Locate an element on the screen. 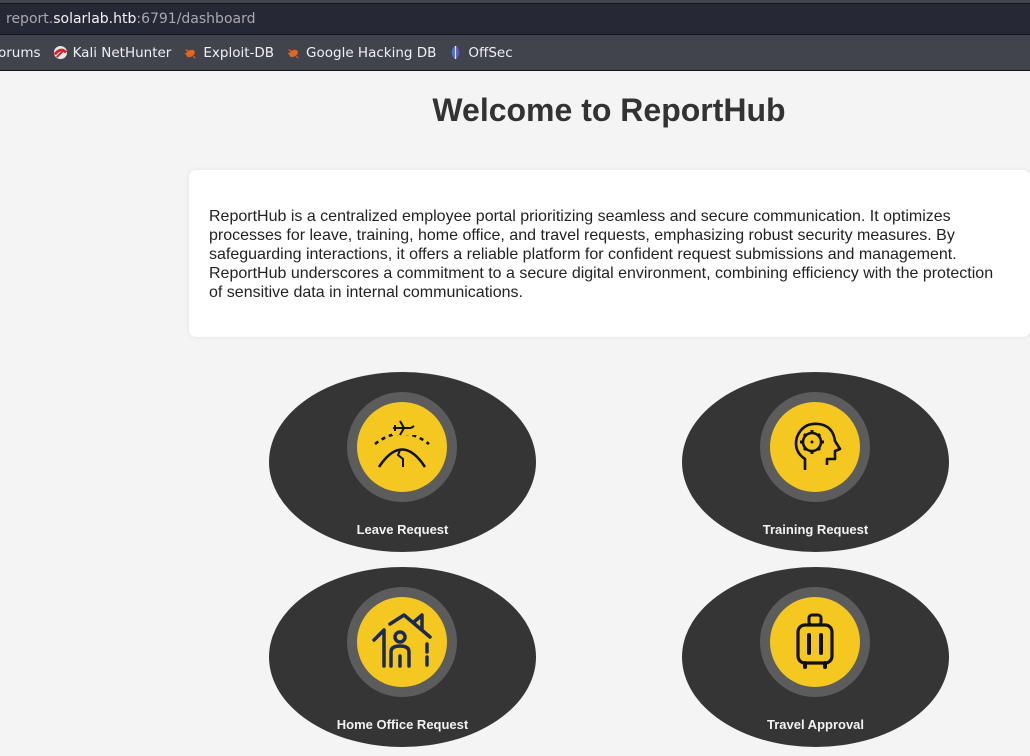 The height and width of the screenshot is (756, 1030). bookmark-forums: orums is located at coordinates (20, 53).